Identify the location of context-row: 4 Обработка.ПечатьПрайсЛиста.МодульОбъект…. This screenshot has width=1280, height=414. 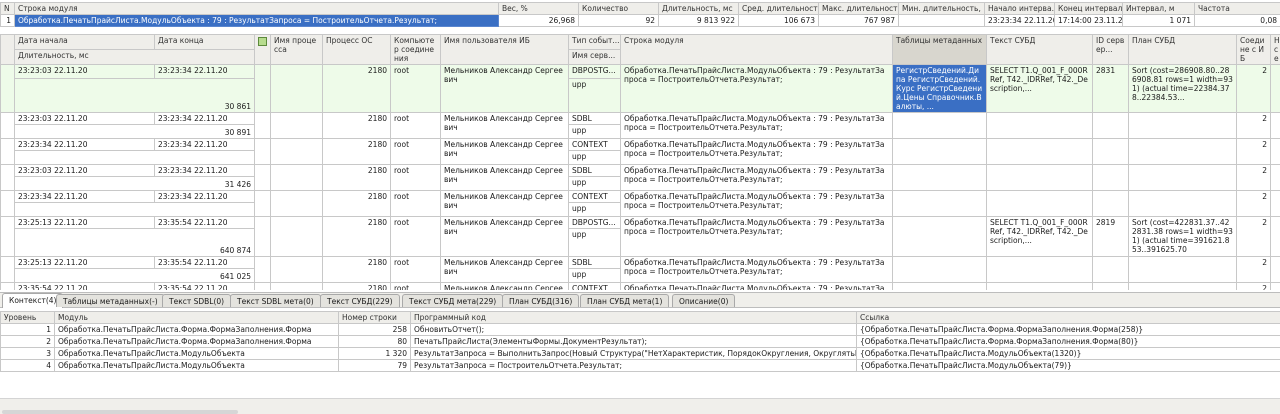
(640, 365).